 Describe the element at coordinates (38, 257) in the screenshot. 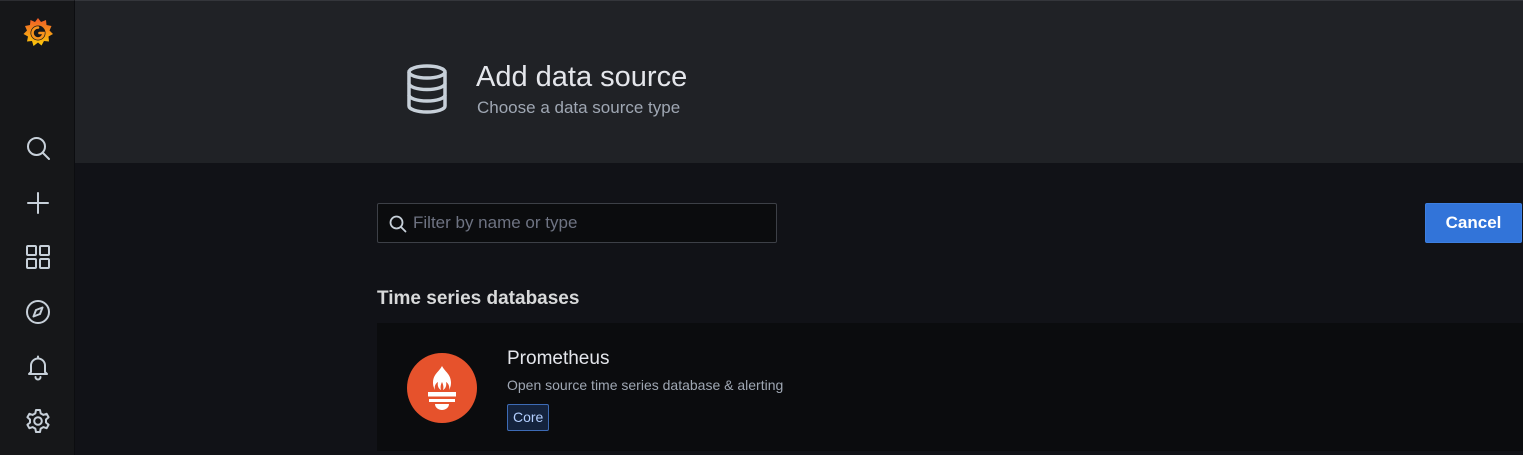

I see `dashboards-icon` at that location.